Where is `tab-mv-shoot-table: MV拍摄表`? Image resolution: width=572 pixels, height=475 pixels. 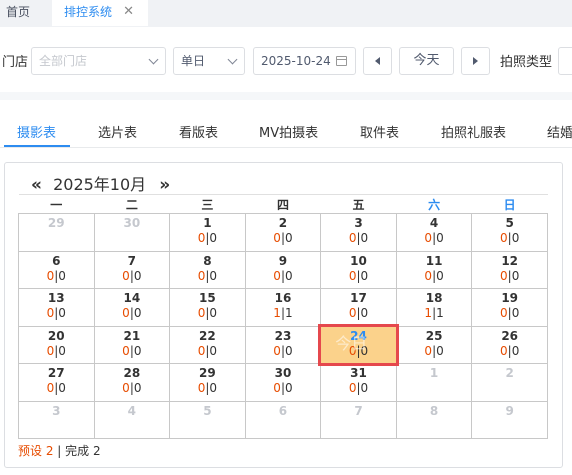
tab-mv-shoot-table: MV拍摄表 is located at coordinates (288, 131).